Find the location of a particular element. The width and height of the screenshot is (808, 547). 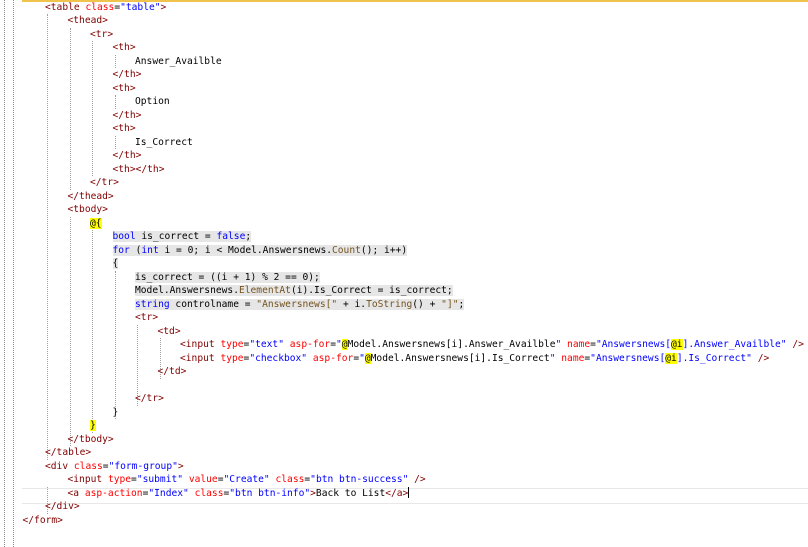

code-line: bool is_correct = false; is located at coordinates (182, 237).